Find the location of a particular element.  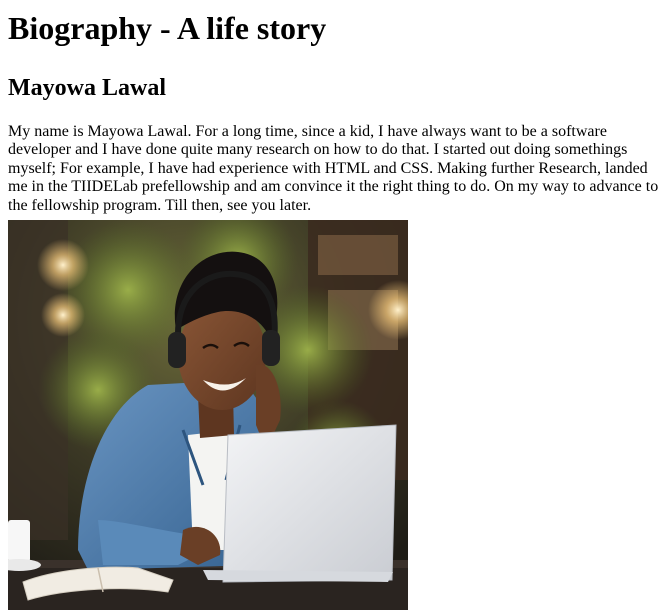

name-heading: Mayowa Lawal is located at coordinates (87, 88).